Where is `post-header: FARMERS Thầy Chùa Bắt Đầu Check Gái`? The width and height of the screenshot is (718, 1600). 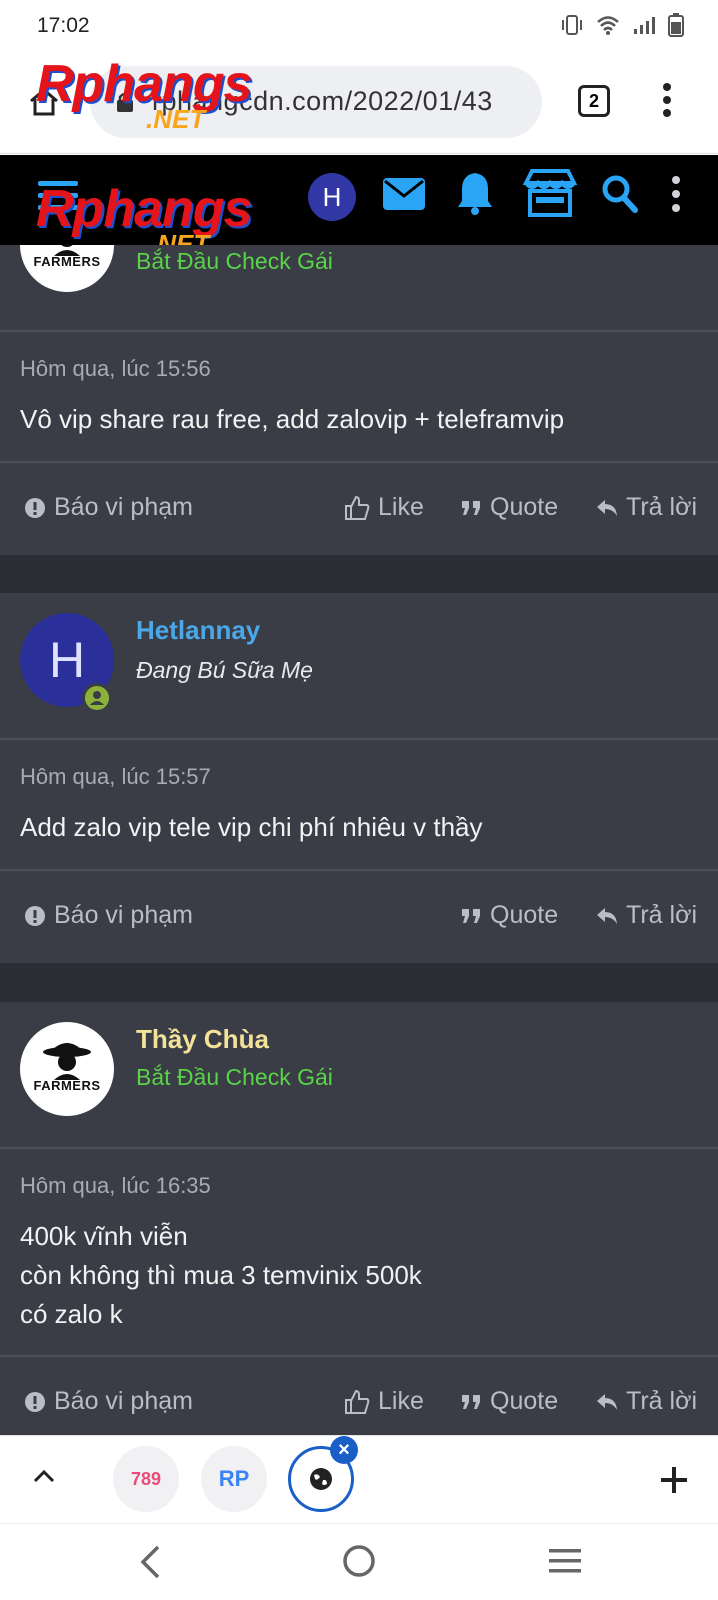
post-header: FARMERS Thầy Chùa Bắt Đầu Check Gái is located at coordinates (359, 1075).